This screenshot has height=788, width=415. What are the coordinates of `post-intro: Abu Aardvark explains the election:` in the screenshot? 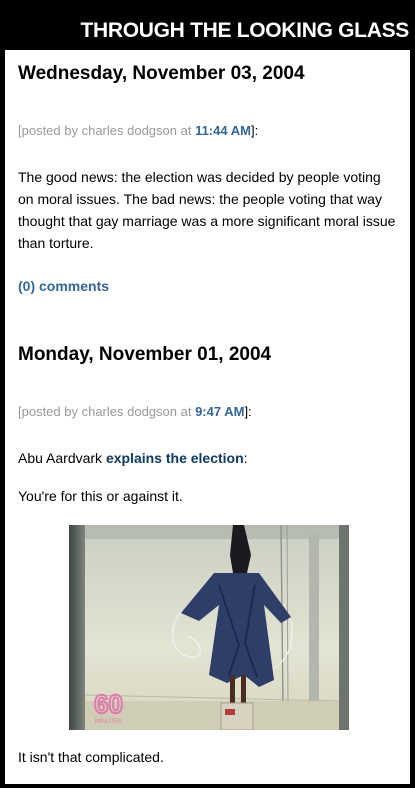 It's located at (208, 458).